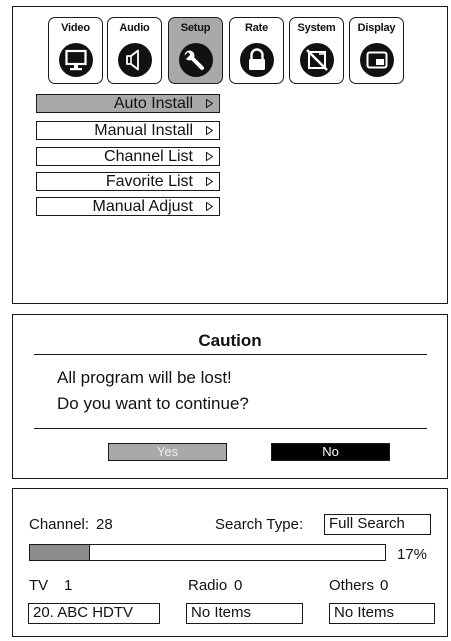 This screenshot has width=451, height=641. Describe the element at coordinates (244, 613) in the screenshot. I see `radio-channel-list-item: No Items` at that location.